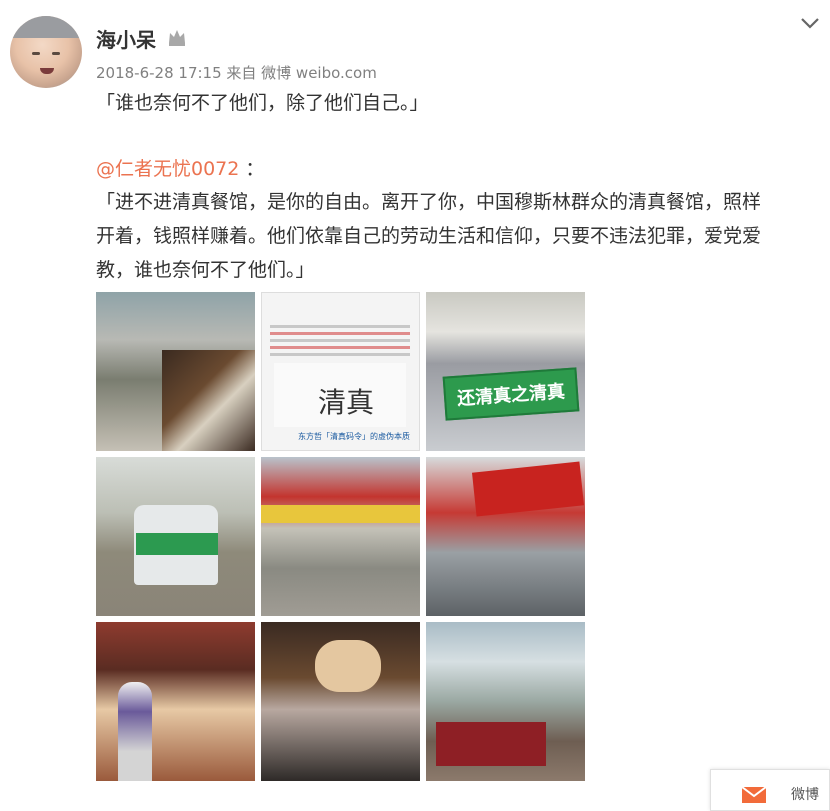 The width and height of the screenshot is (830, 811). I want to click on mention-colon: ：, so click(255, 169).